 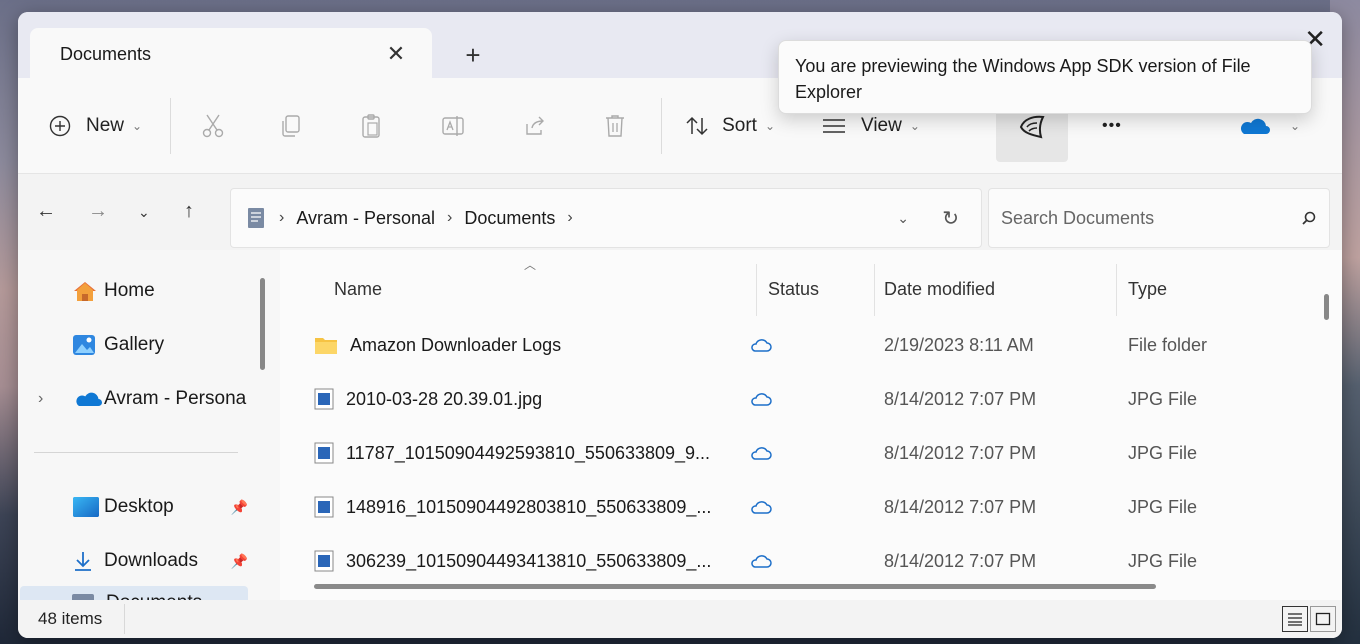 I want to click on cut-button, so click(x=213, y=126).